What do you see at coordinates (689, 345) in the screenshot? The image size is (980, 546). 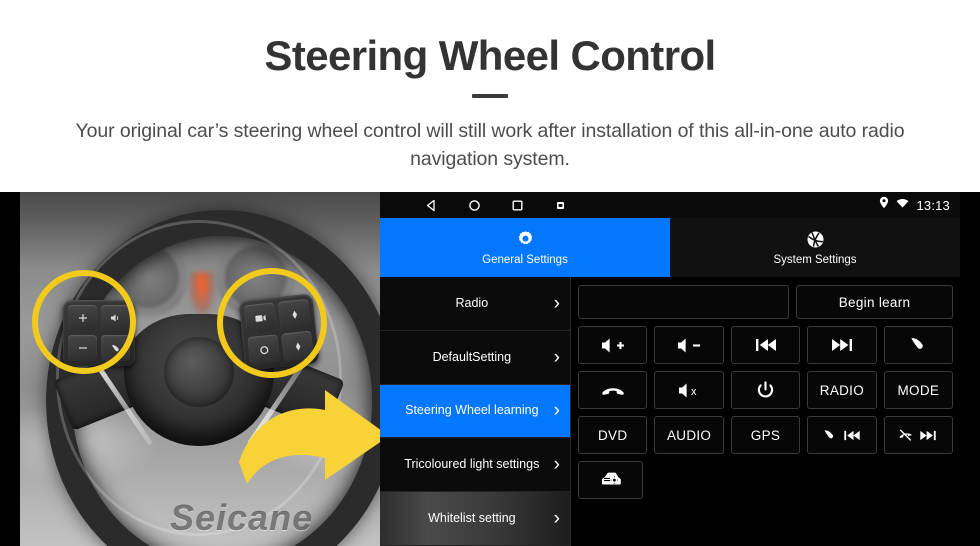 I see `volume-down-button` at bounding box center [689, 345].